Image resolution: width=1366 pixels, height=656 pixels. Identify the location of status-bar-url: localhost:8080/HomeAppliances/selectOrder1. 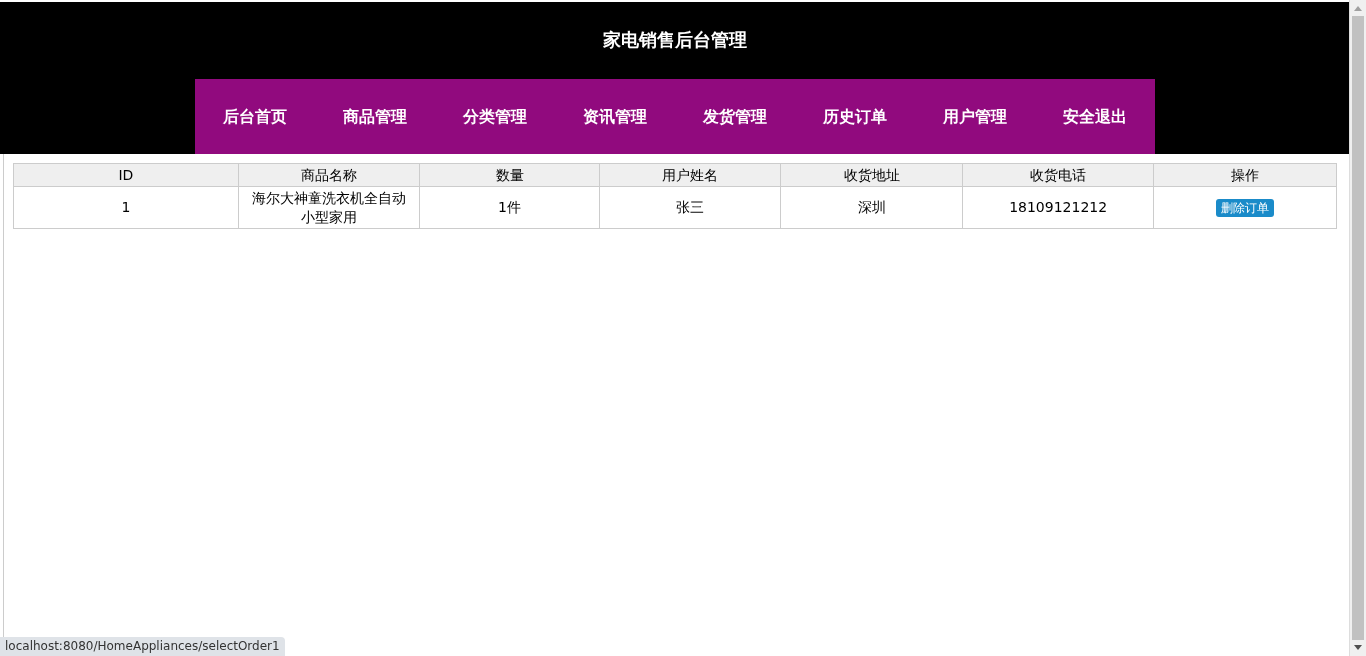
(142, 646).